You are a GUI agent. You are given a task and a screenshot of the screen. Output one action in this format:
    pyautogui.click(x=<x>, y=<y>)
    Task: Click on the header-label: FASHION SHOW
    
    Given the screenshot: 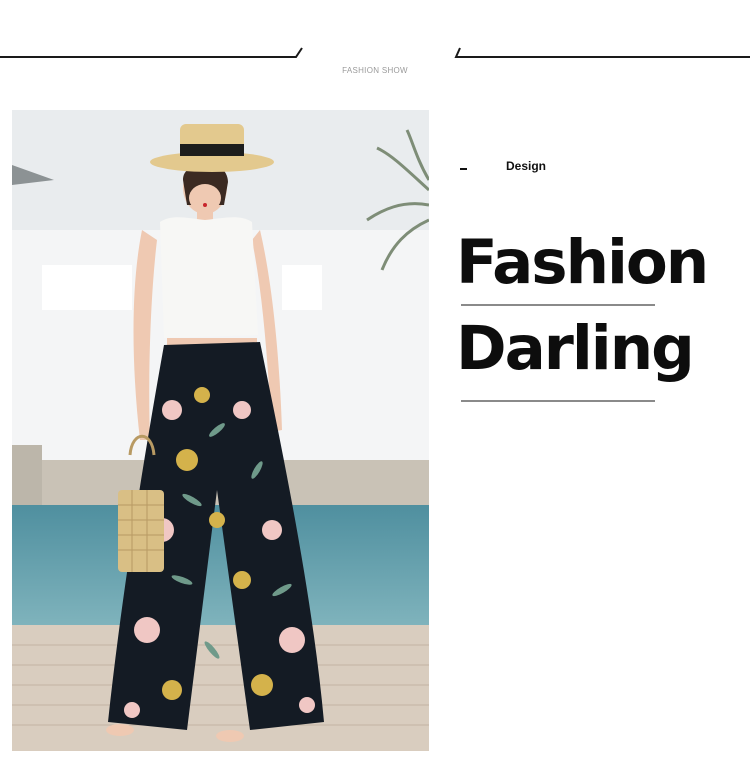 What is the action you would take?
    pyautogui.click(x=375, y=70)
    